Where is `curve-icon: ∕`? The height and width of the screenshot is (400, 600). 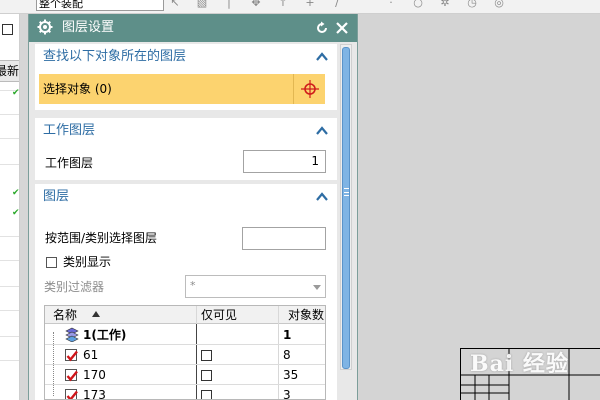
curve-icon: ∕ is located at coordinates (337, 5).